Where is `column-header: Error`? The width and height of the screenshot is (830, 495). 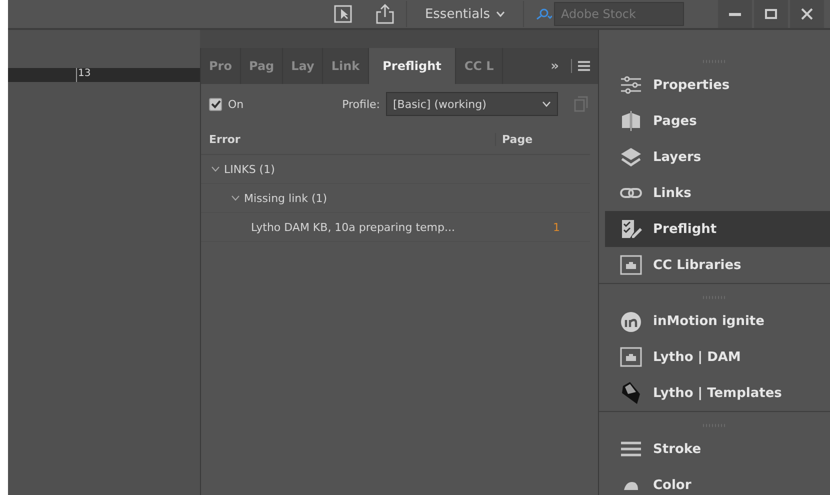
column-header: Error is located at coordinates (352, 139).